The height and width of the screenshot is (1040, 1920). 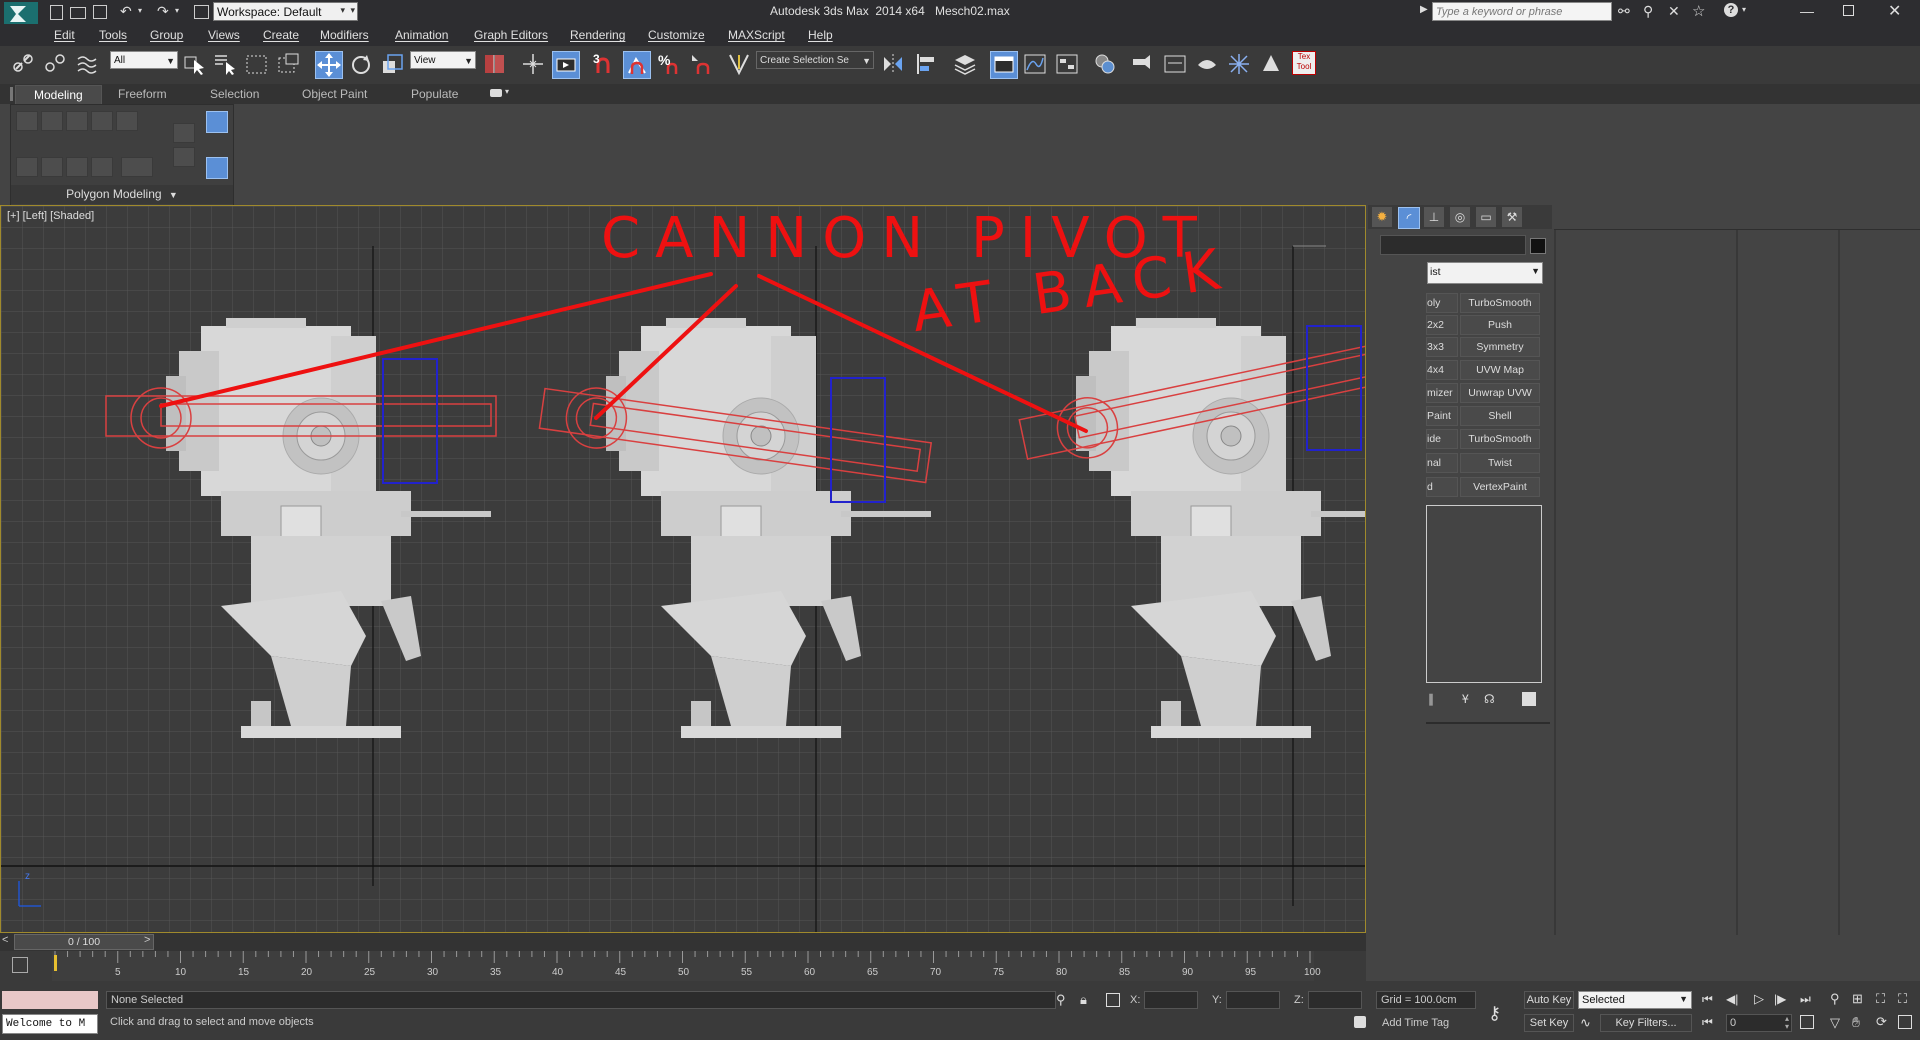 I want to click on time-slider-prev-icon: <, so click(x=5, y=940).